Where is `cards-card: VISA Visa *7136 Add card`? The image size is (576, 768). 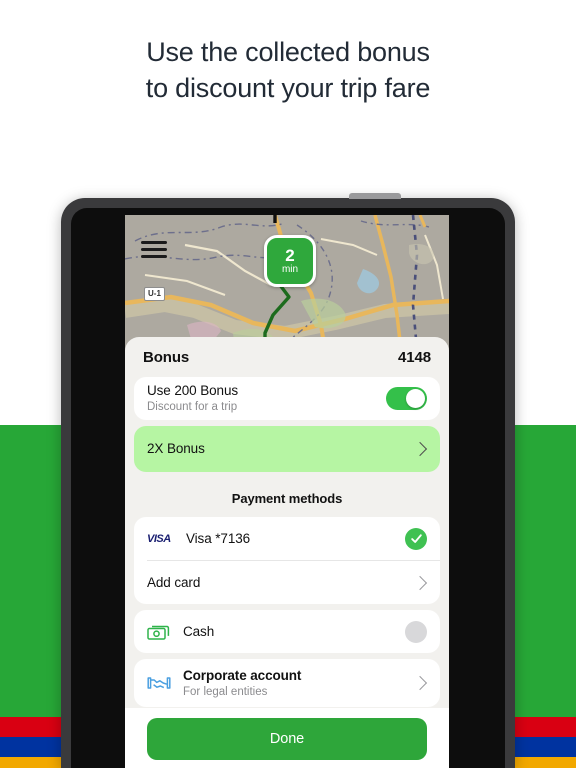
cards-card: VISA Visa *7136 Add card is located at coordinates (287, 560).